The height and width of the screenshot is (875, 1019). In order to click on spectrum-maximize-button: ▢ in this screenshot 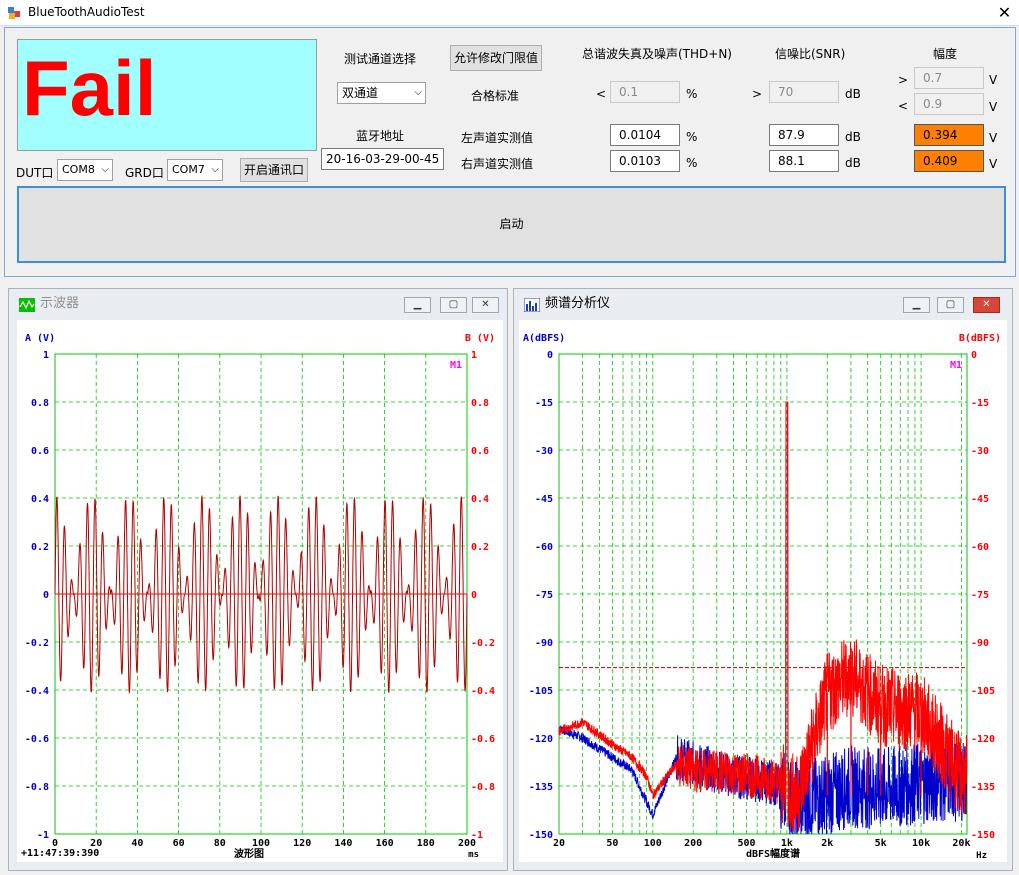, I will do `click(950, 305)`.